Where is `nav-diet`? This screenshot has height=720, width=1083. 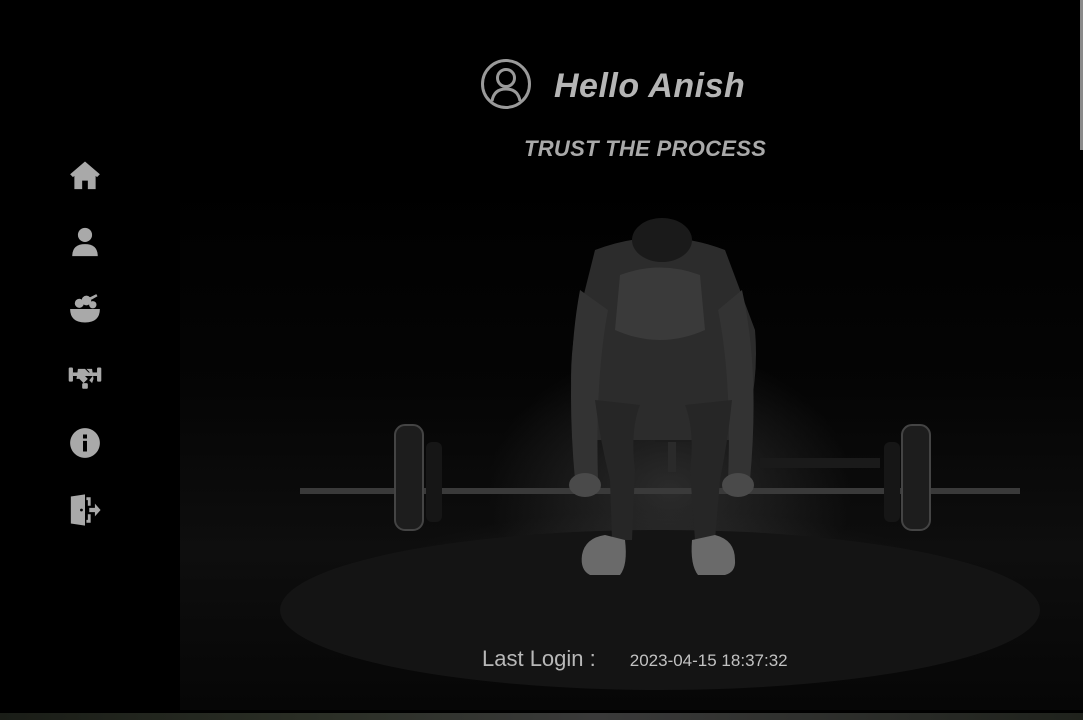
nav-diet is located at coordinates (85, 309).